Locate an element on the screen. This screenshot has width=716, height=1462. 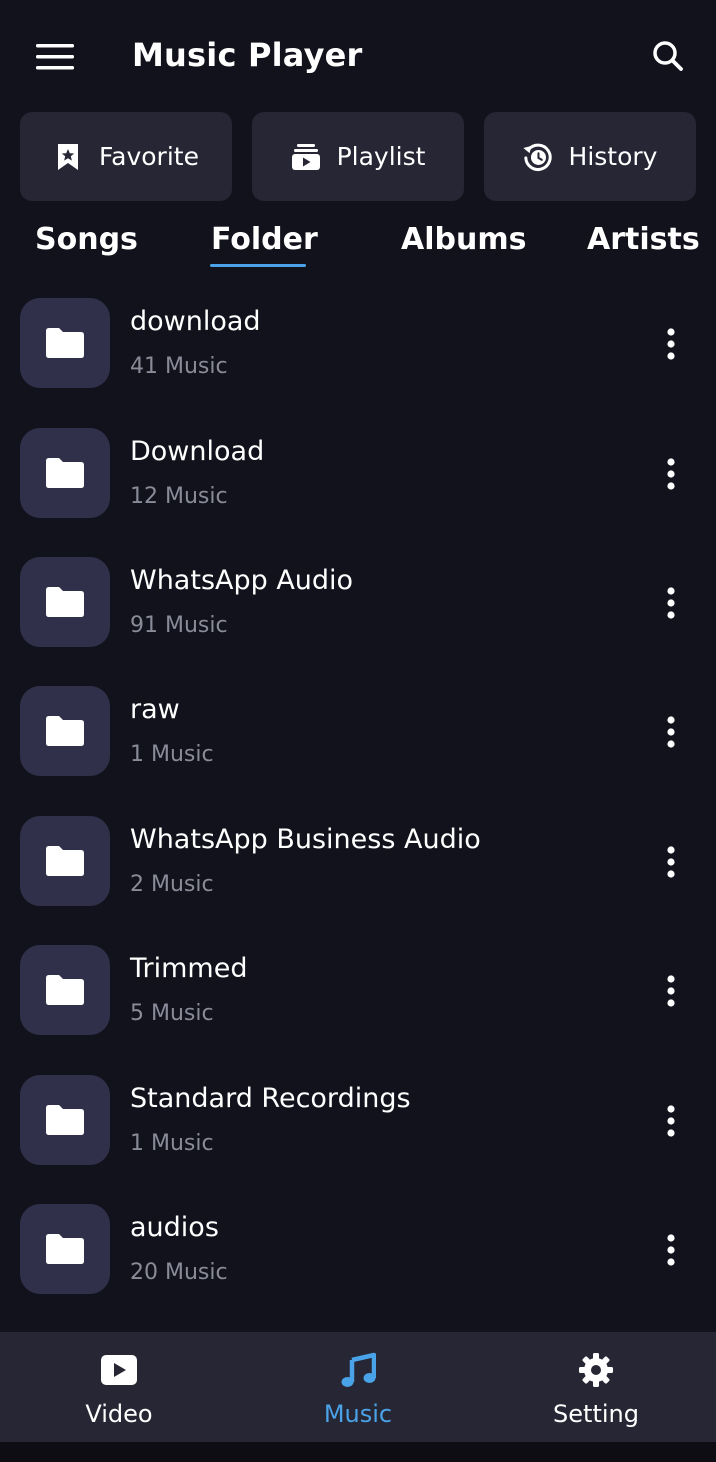
folder-name: download is located at coordinates (195, 321).